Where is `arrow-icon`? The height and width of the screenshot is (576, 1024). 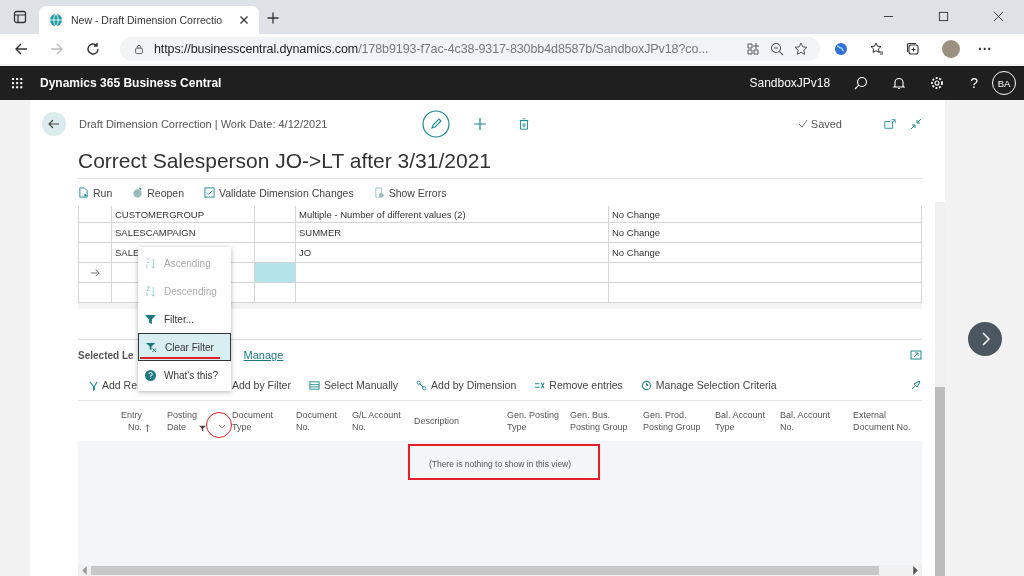
arrow-icon is located at coordinates (95, 272).